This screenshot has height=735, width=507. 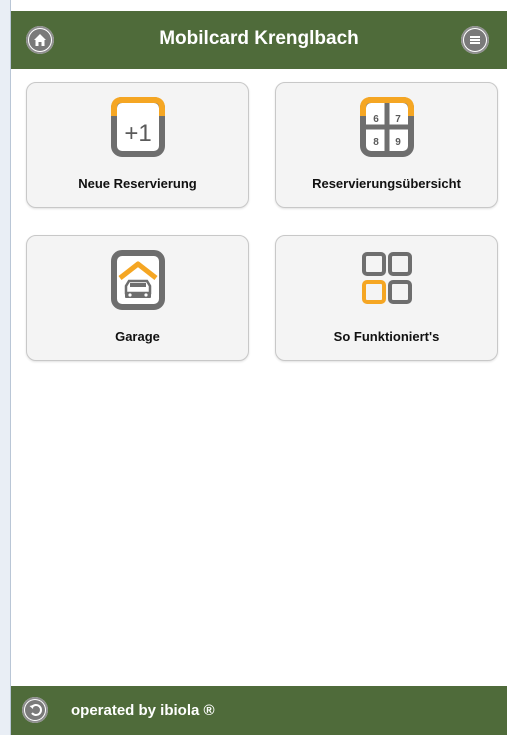 I want to click on squares-grid-icon, so click(x=387, y=279).